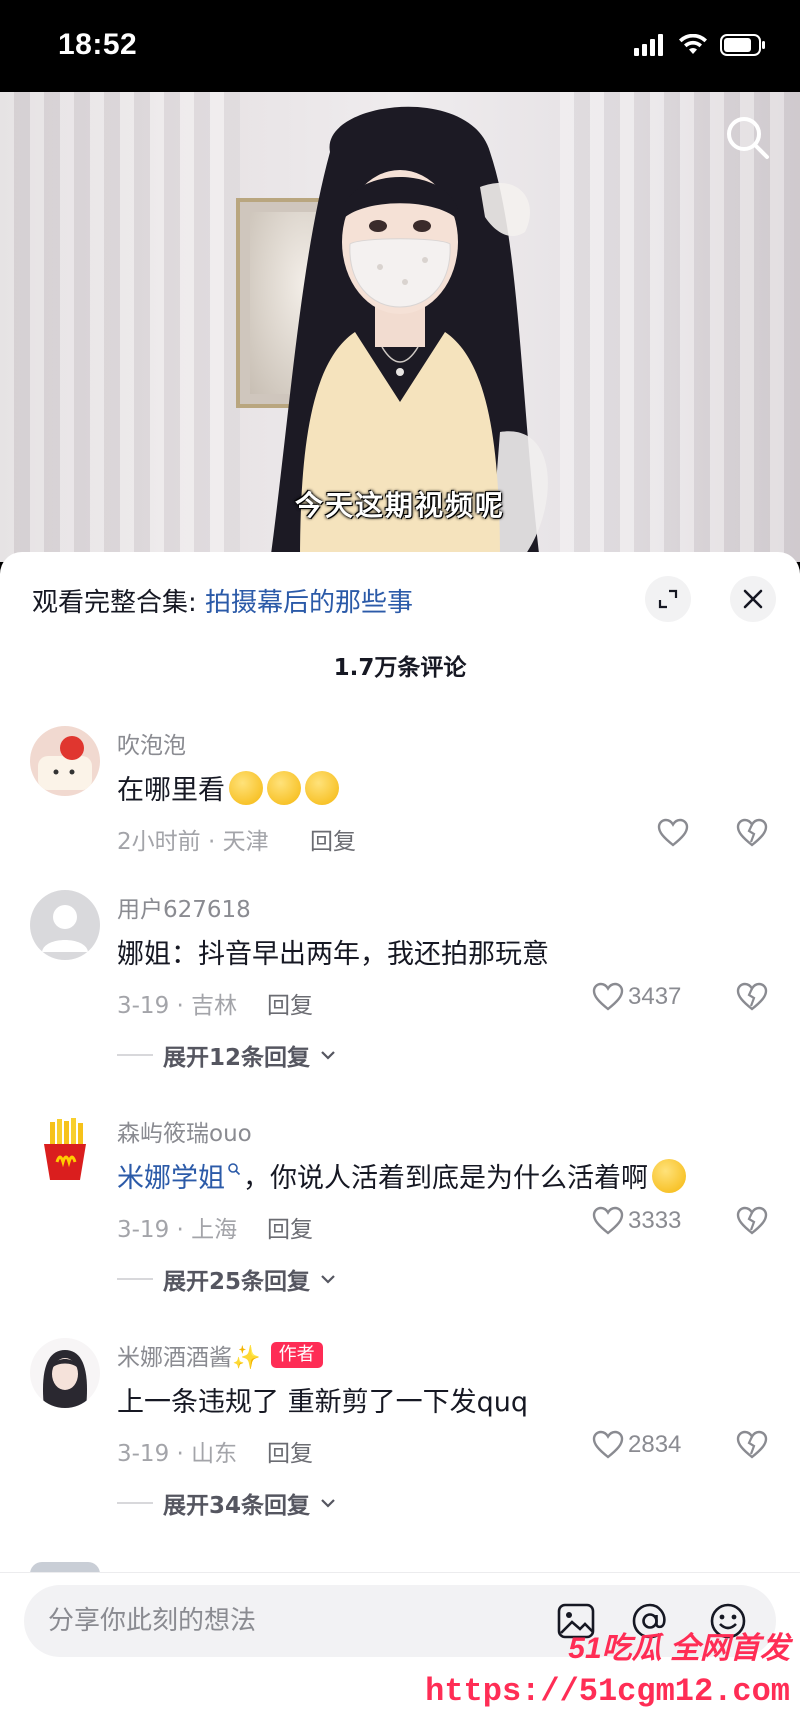 The image size is (800, 1731). What do you see at coordinates (98, 44) in the screenshot?
I see `status-time: 18:52` at bounding box center [98, 44].